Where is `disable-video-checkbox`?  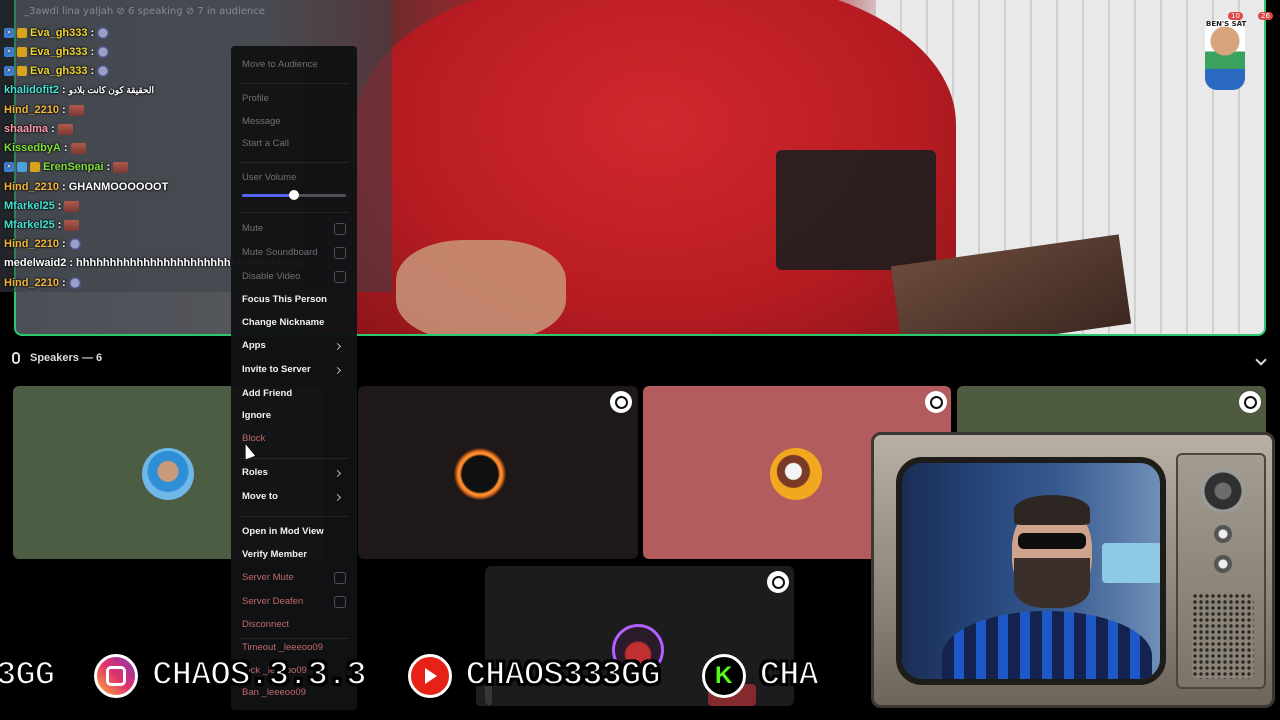 disable-video-checkbox is located at coordinates (340, 277).